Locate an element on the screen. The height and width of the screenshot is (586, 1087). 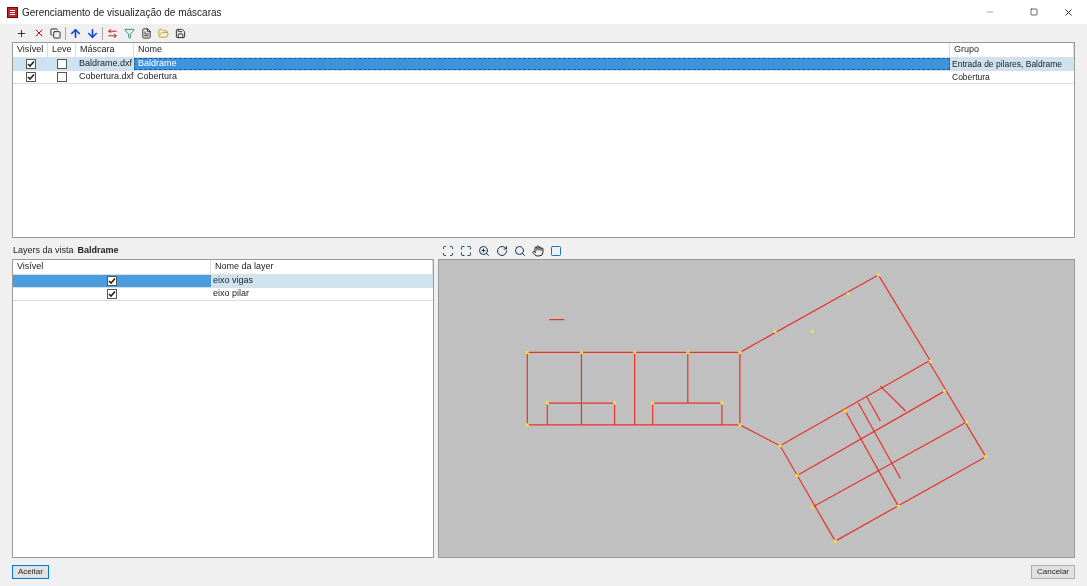
table-row: eixo pilar is located at coordinates (223, 294).